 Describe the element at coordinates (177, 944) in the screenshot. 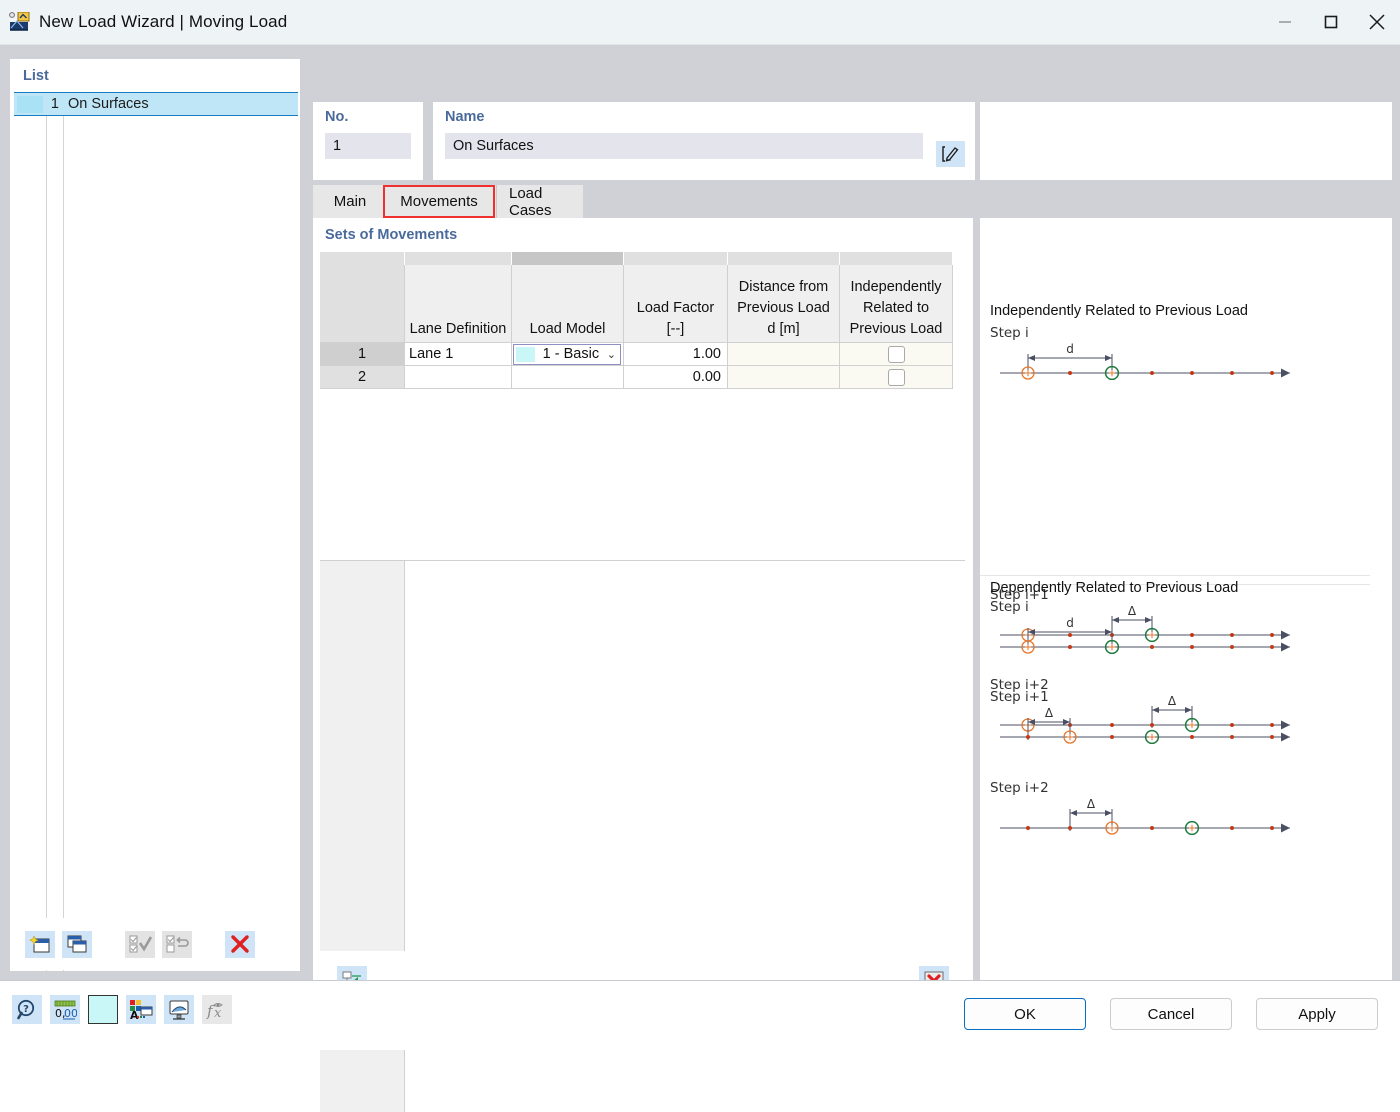

I see `invert-selection-button` at that location.